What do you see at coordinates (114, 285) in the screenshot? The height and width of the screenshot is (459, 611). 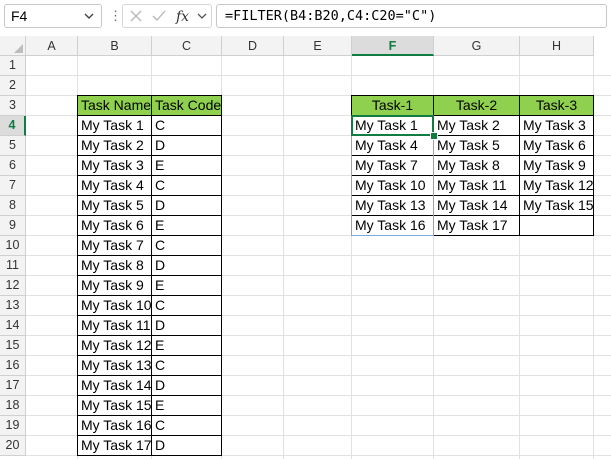 I see `task-name-cell: My Task 9` at bounding box center [114, 285].